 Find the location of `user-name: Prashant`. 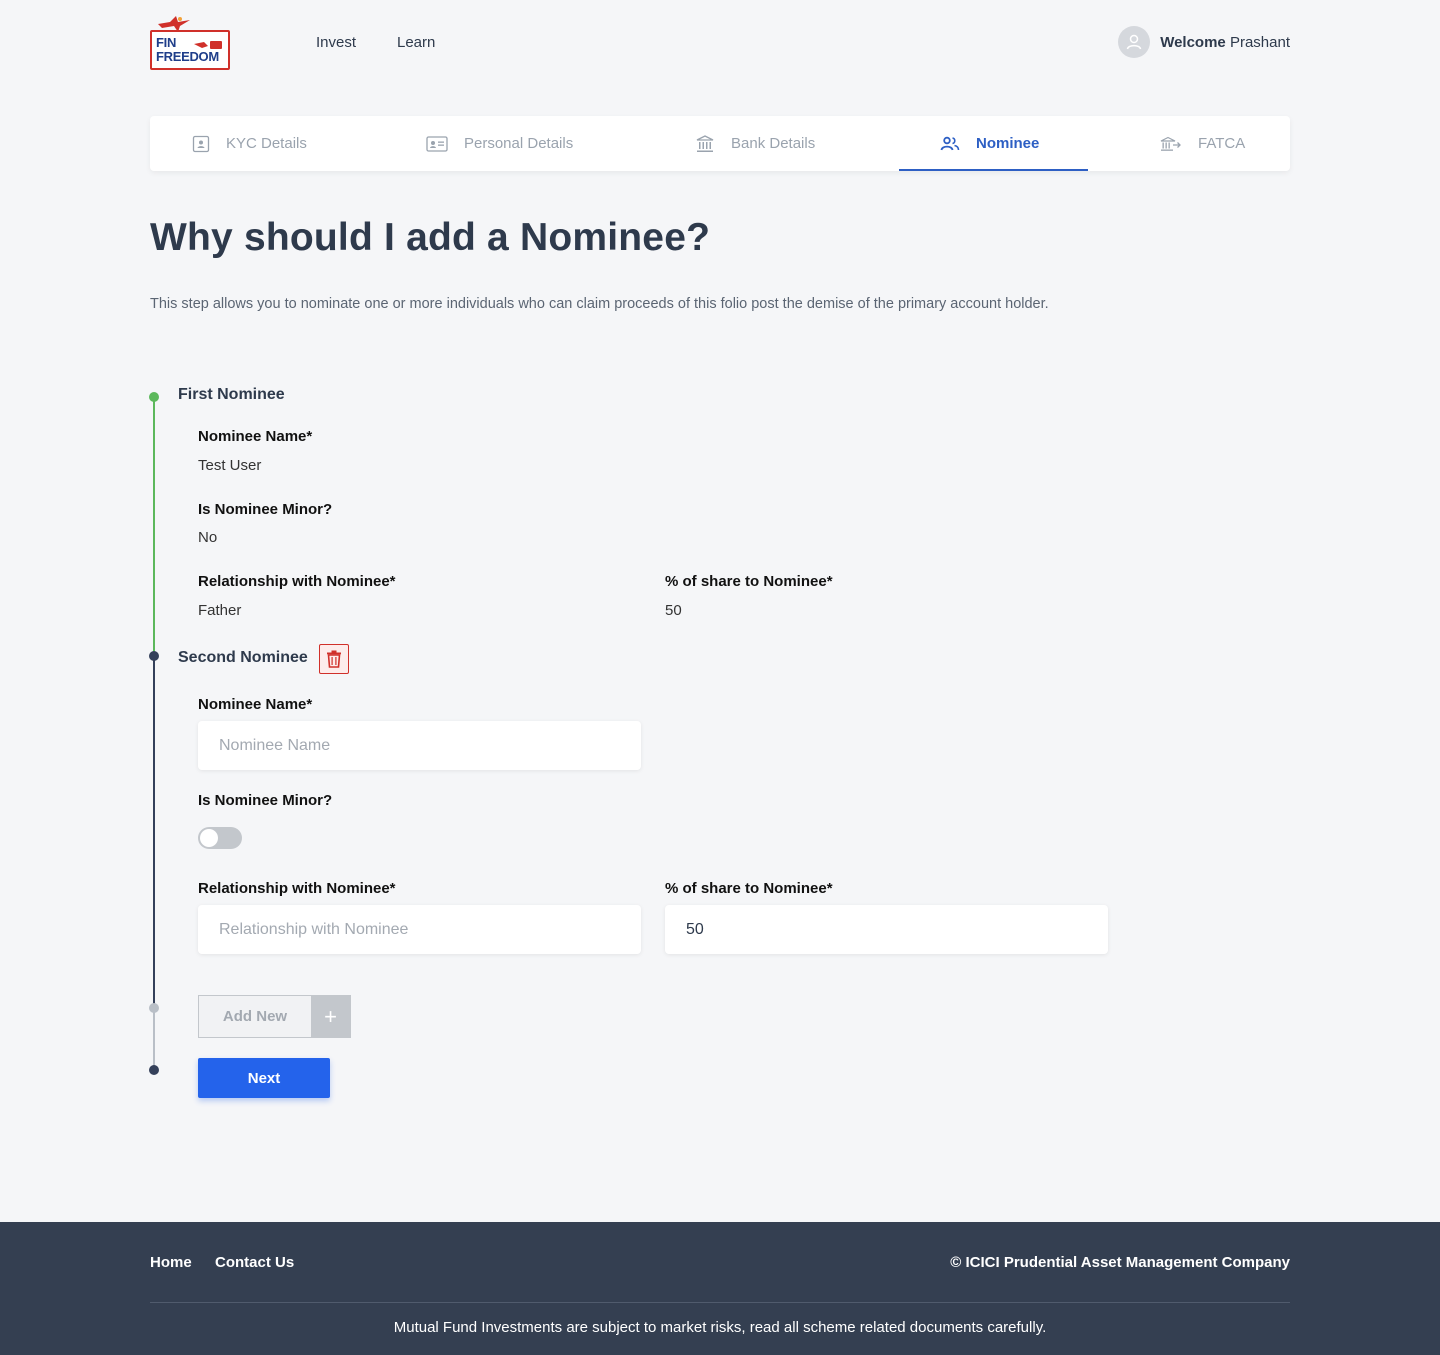

user-name: Prashant is located at coordinates (1259, 42).